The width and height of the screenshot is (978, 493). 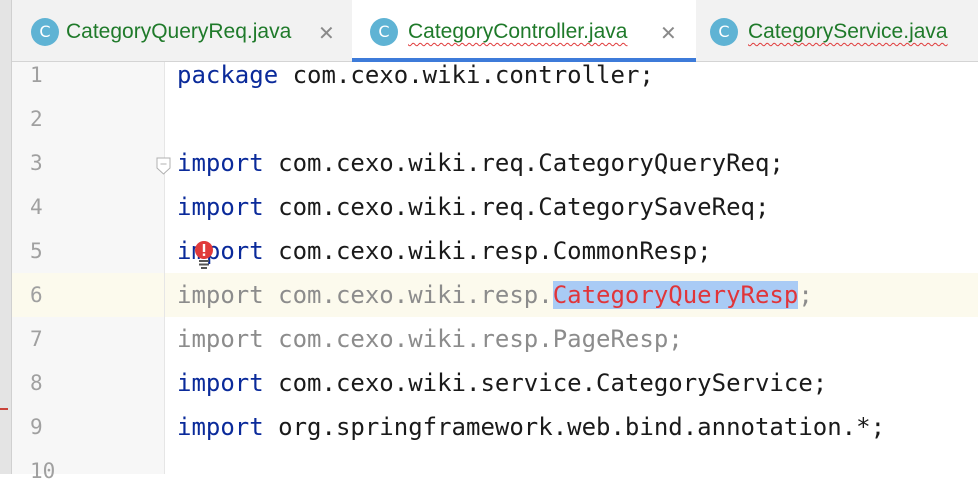 I want to click on code-line: import com.cexo.wiki.resp.PageResp;, so click(x=430, y=339).